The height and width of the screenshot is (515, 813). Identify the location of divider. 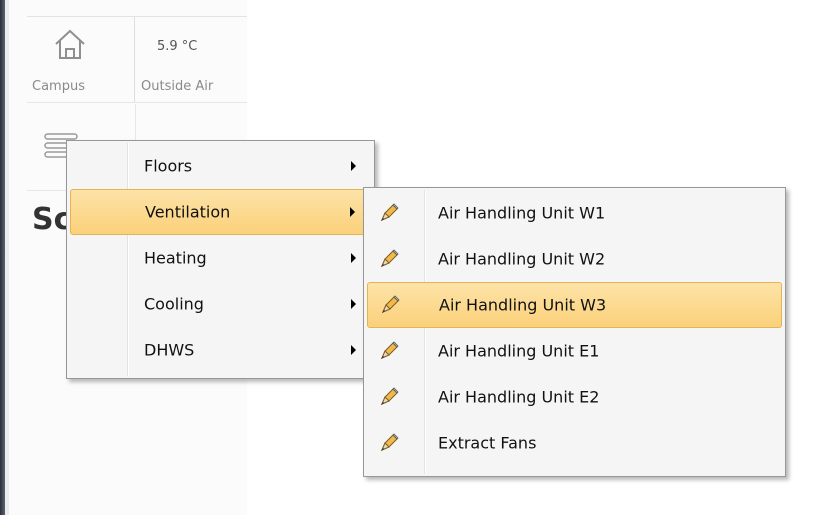
(137, 102).